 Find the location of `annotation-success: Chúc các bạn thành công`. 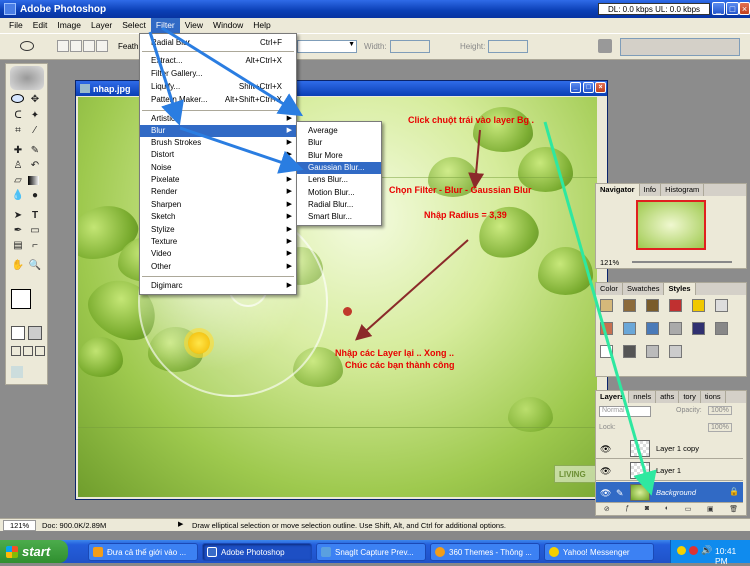

annotation-success: Chúc các bạn thành công is located at coordinates (400, 365).